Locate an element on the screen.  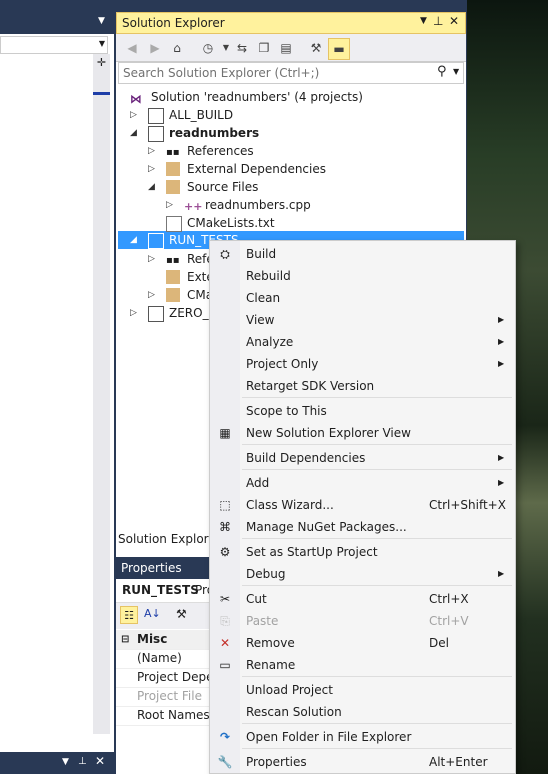
property-row: (Name) is located at coordinates (164, 659).